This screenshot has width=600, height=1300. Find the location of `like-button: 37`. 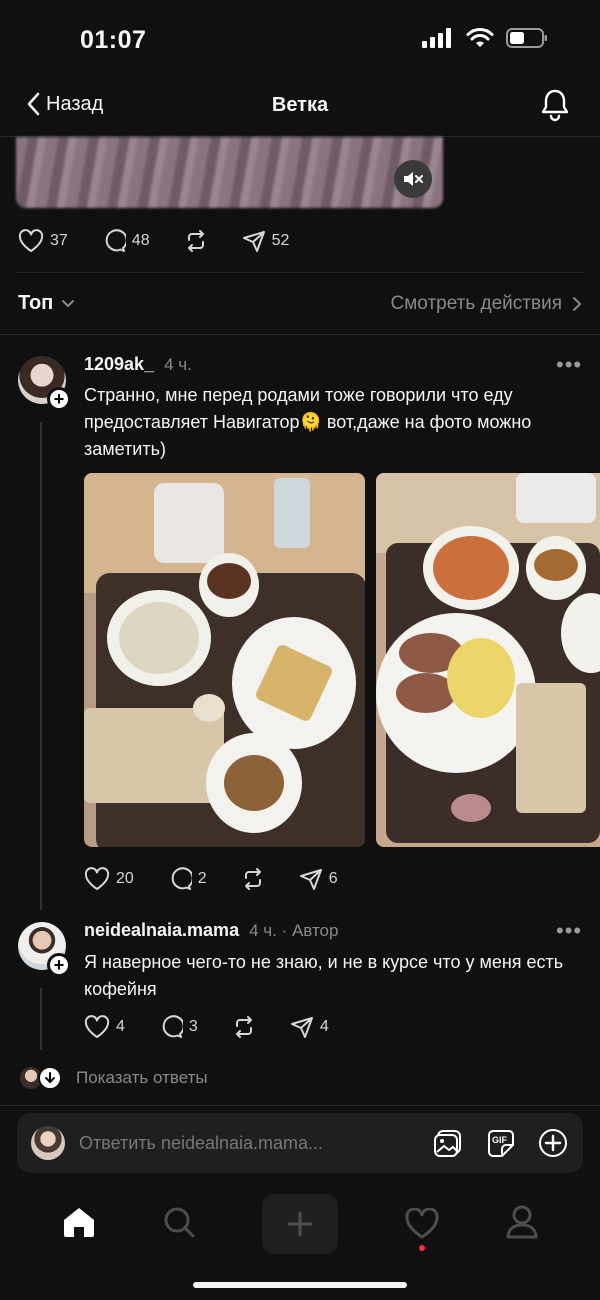

like-button: 37 is located at coordinates (43, 241).